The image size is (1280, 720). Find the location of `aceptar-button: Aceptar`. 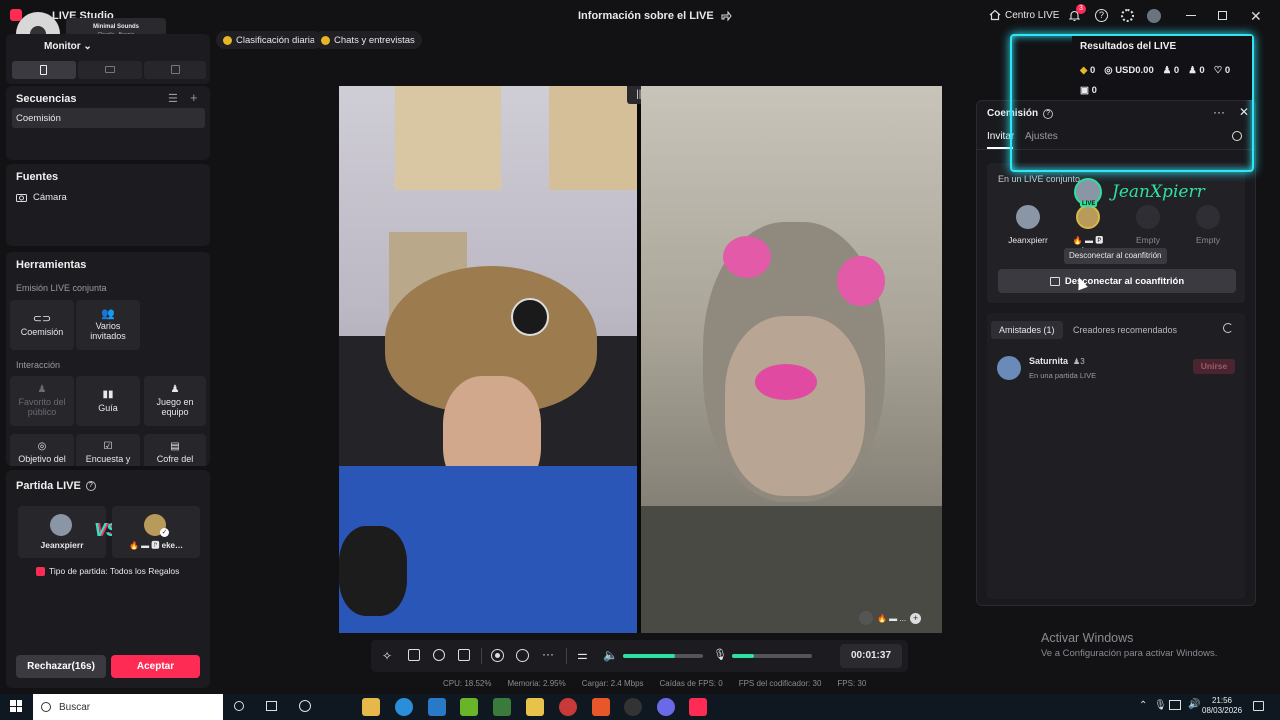

aceptar-button: Aceptar is located at coordinates (155, 666).